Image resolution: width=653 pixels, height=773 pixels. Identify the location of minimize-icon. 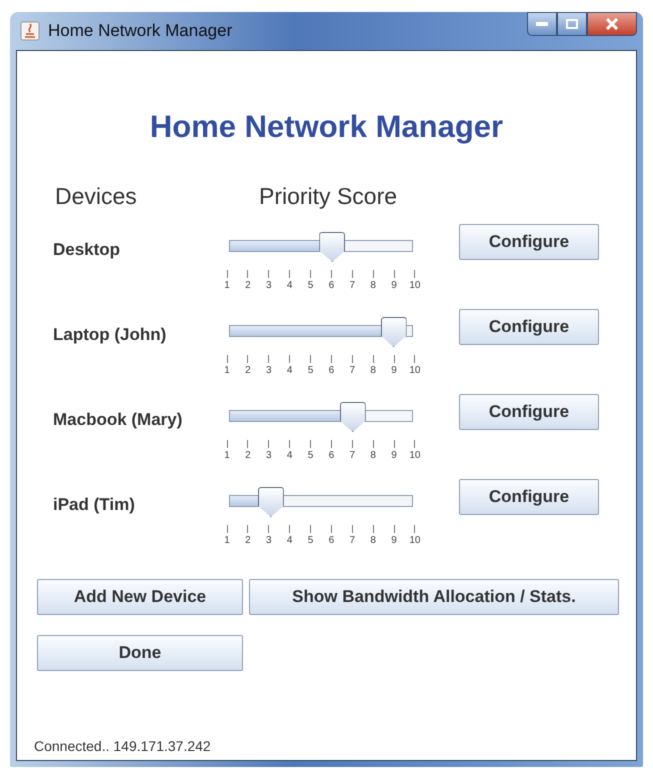
(542, 24).